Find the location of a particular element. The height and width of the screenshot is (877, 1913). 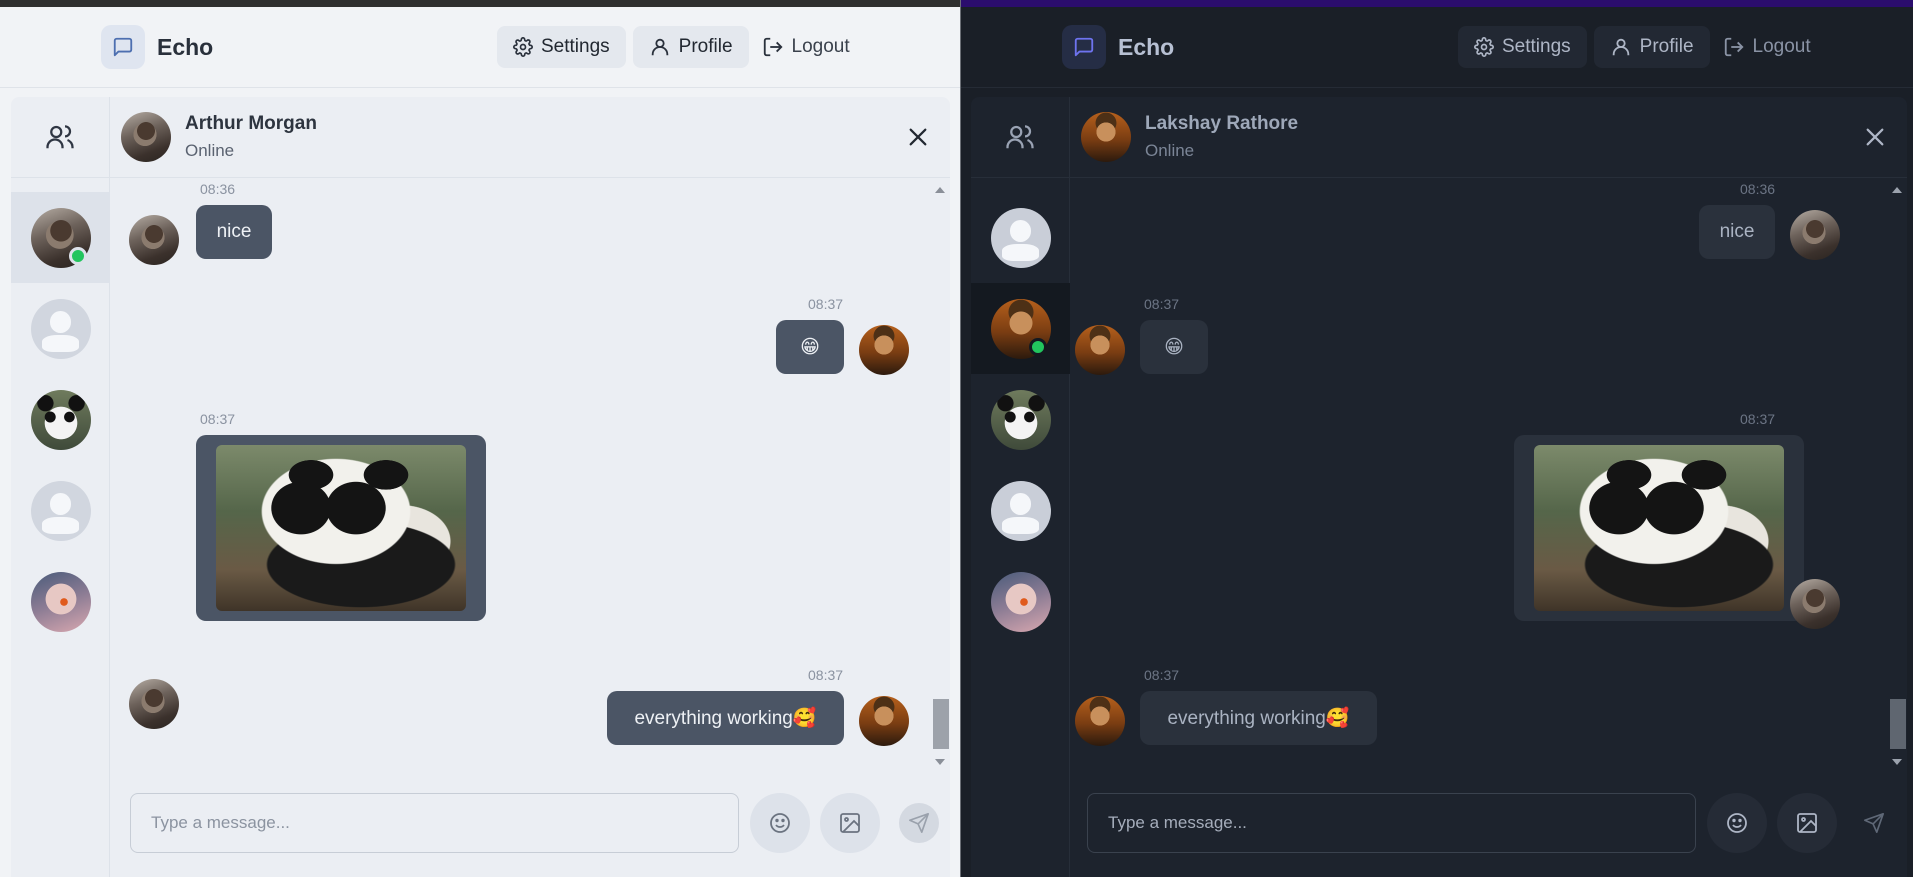

profile-label: Profile is located at coordinates (1666, 46).